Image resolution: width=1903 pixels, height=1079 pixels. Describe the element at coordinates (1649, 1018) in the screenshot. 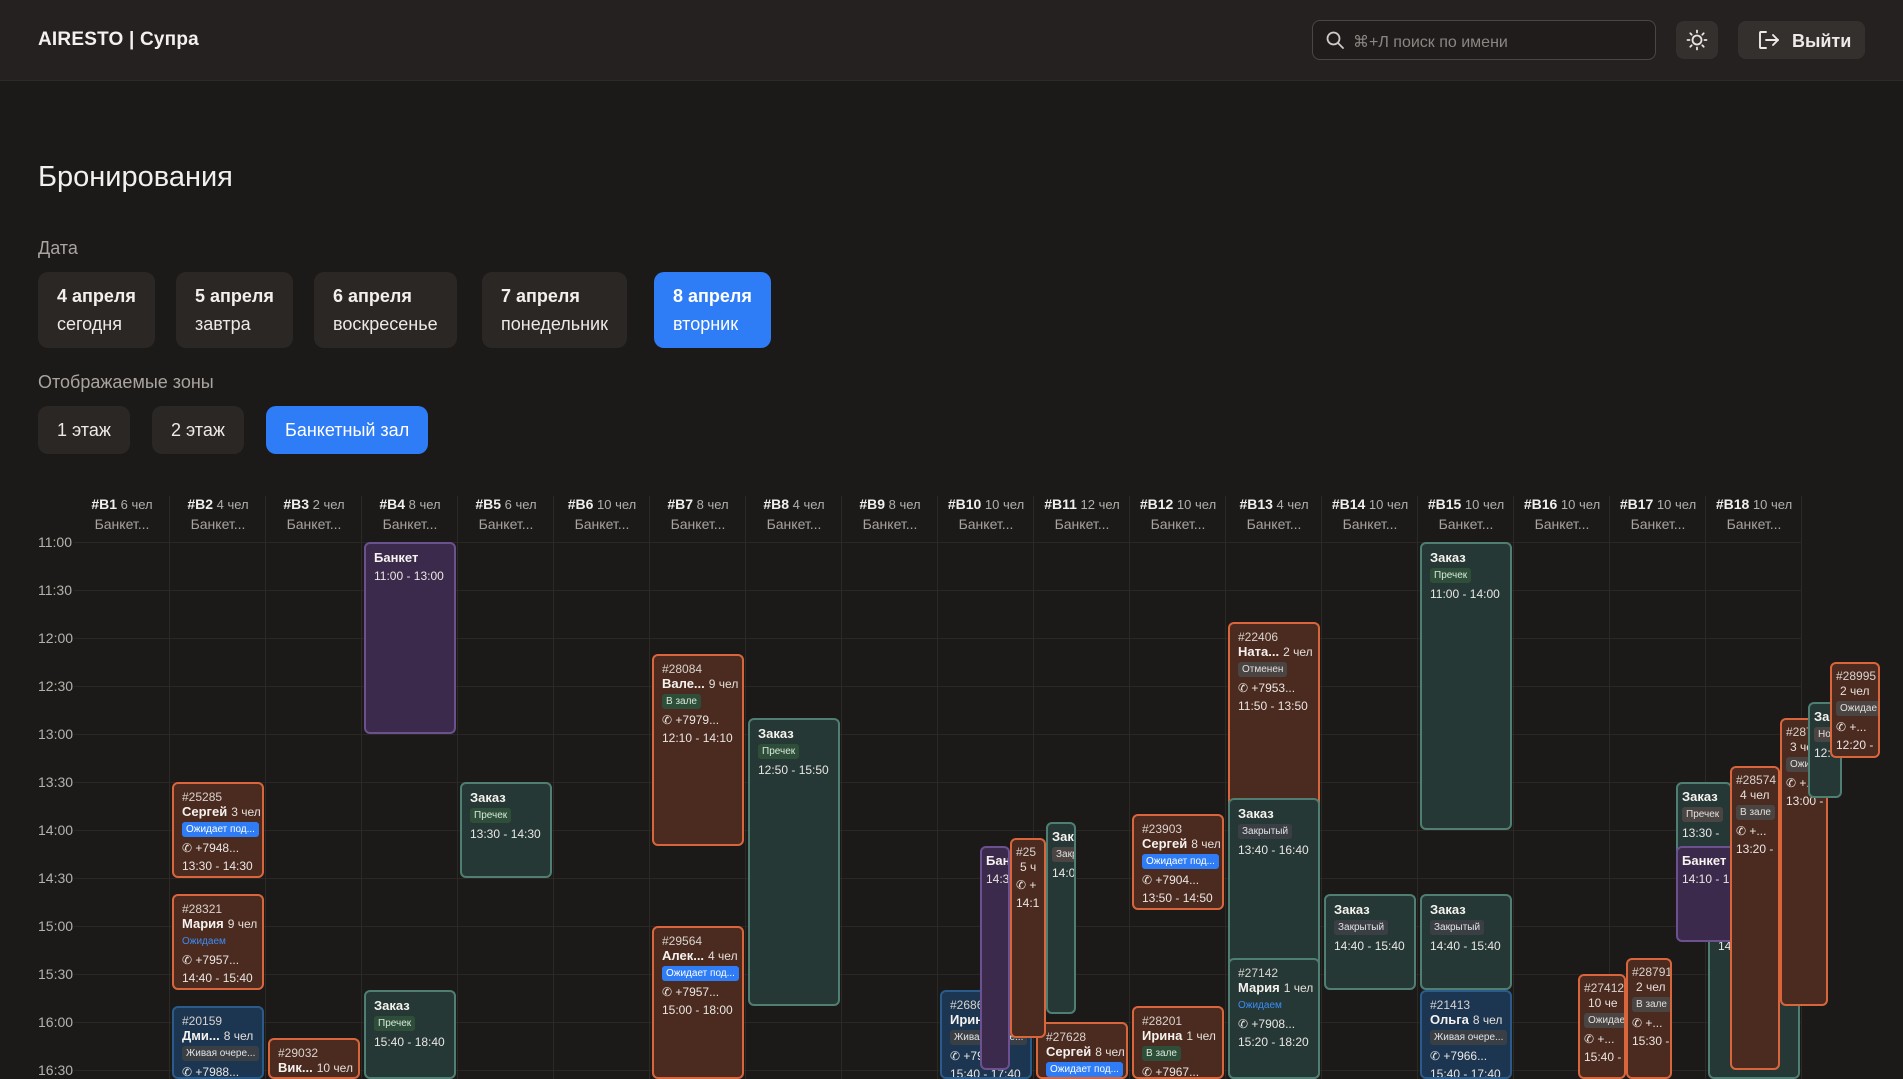

I see `booking-card-overlapping: #28791 2 чел В зале ✆ +... 15:30 -` at that location.